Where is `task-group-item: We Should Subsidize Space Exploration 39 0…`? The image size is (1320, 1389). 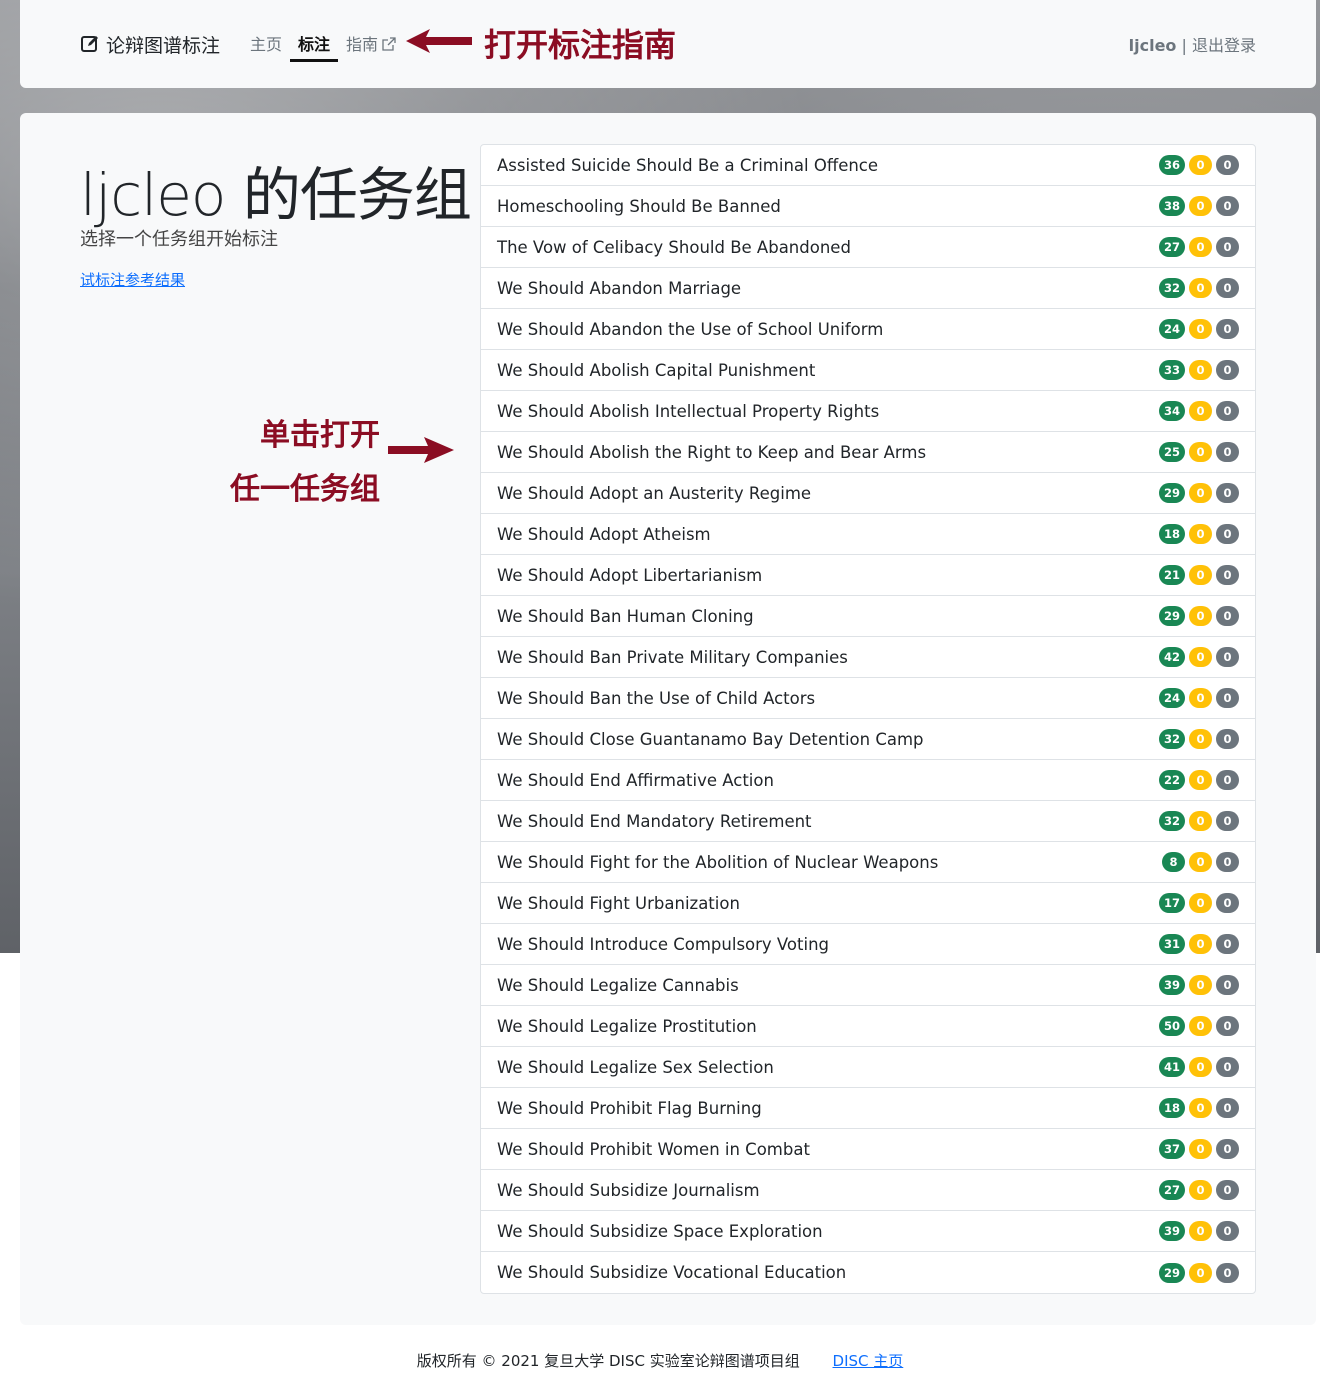
task-group-item: We Should Subsidize Space Exploration 39 0… is located at coordinates (868, 1231).